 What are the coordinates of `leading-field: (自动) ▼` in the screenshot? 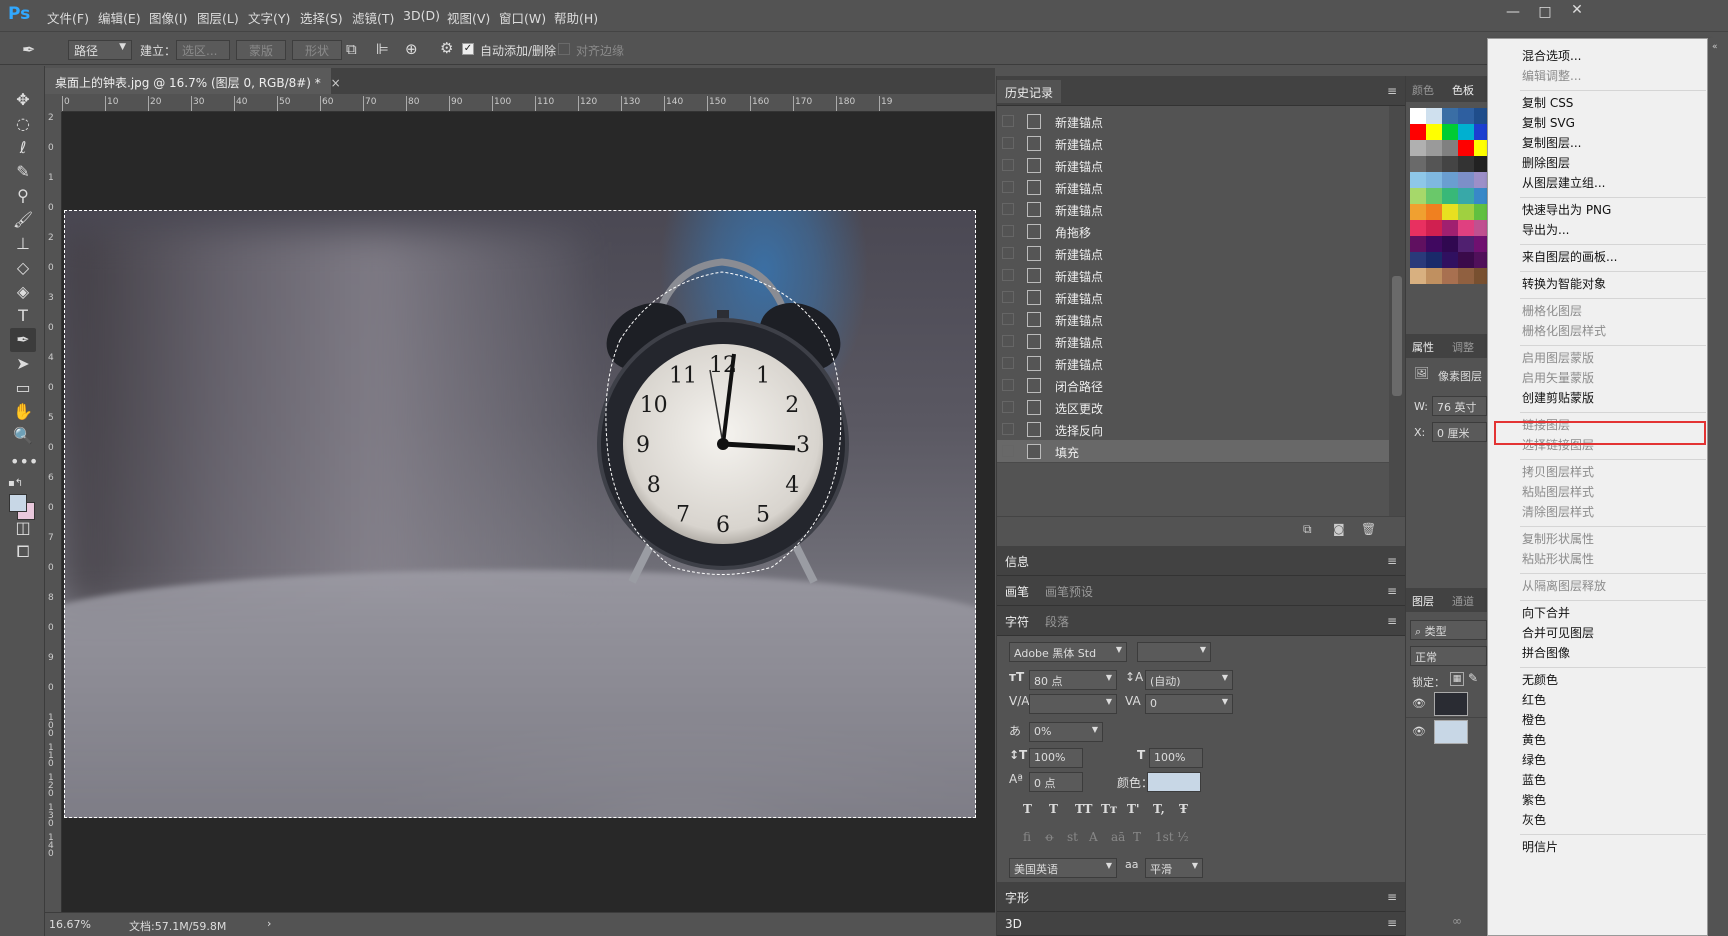 It's located at (1189, 680).